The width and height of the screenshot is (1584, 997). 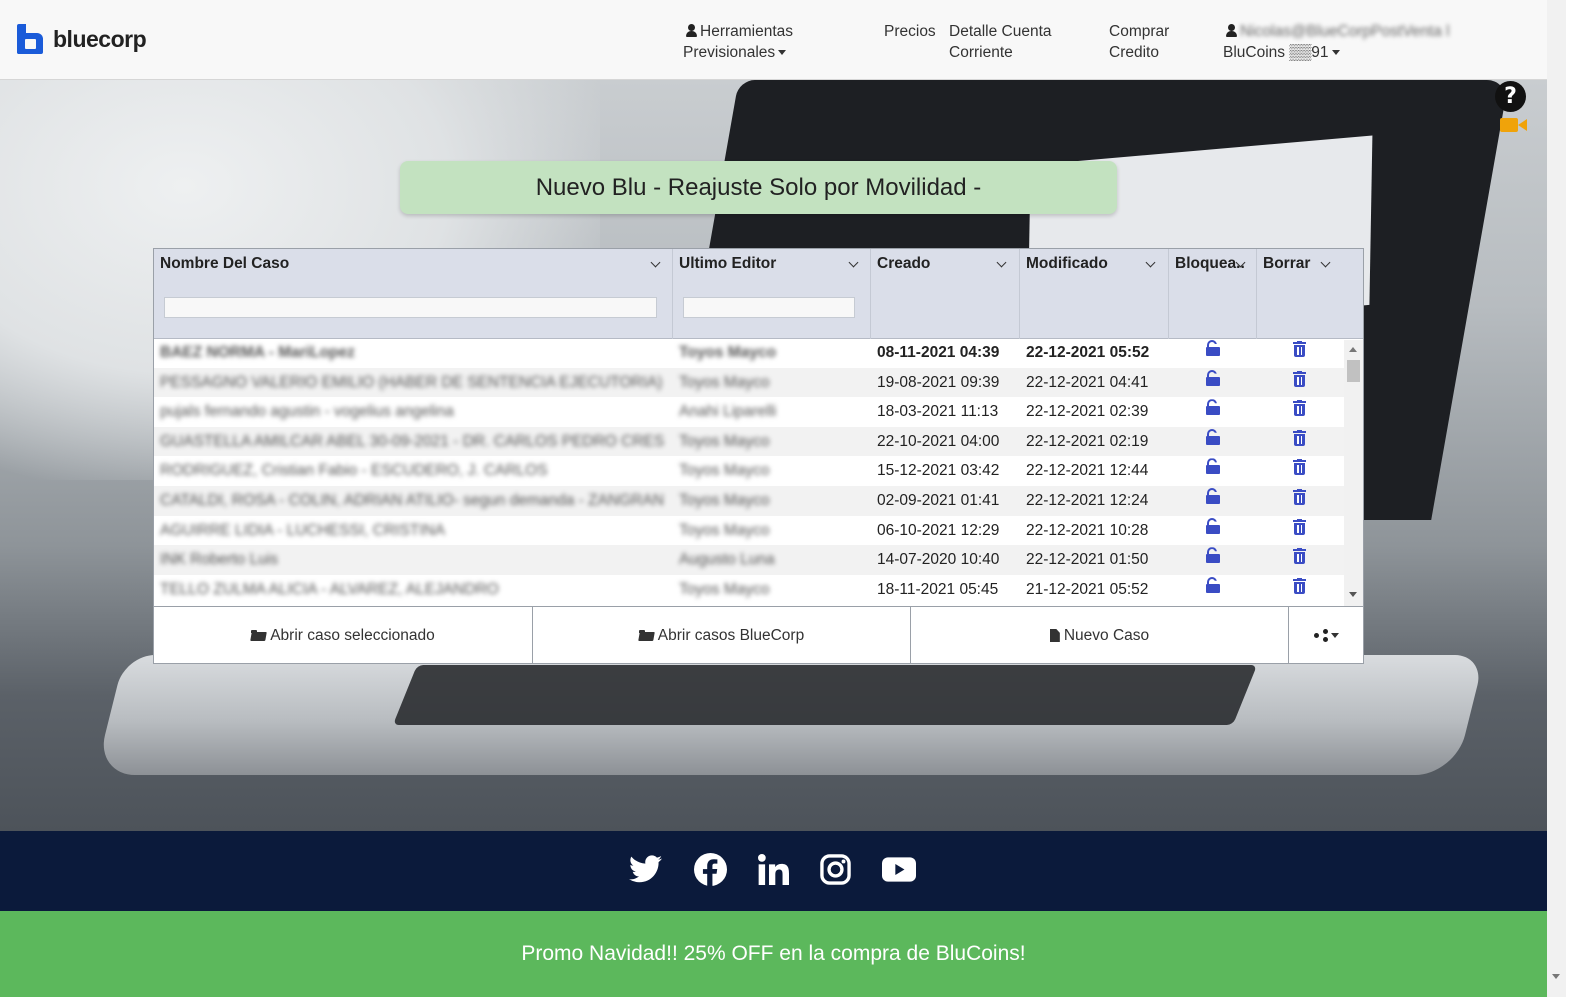 What do you see at coordinates (1087, 500) in the screenshot?
I see `modified-cell: 22-12-2021 12:24` at bounding box center [1087, 500].